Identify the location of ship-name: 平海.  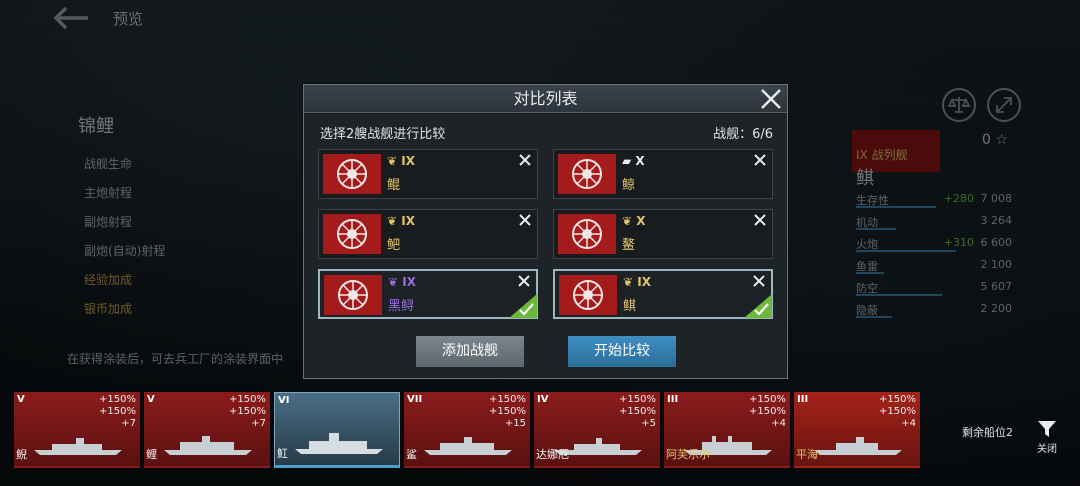
(807, 454).